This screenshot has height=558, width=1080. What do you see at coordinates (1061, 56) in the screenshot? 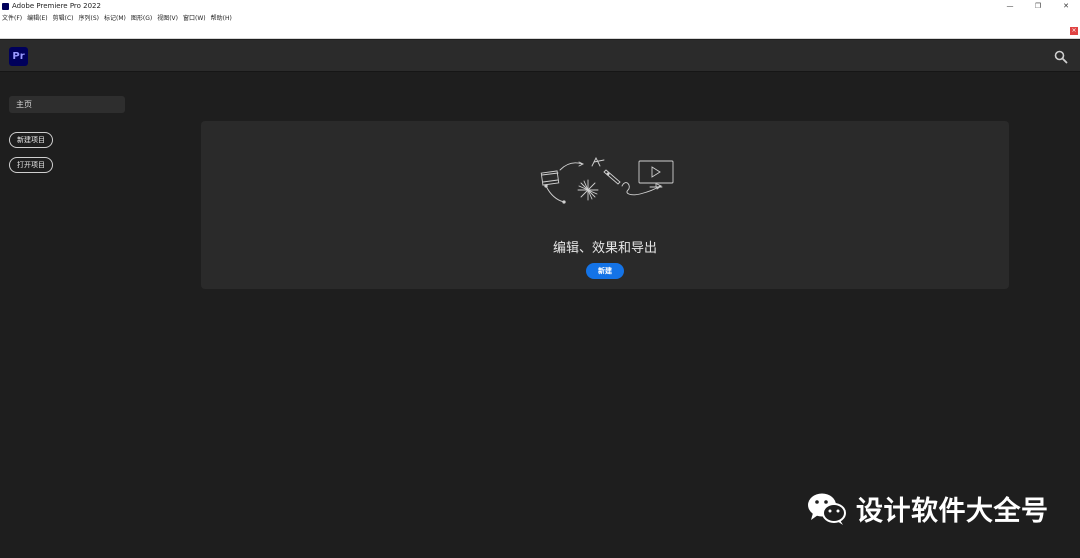
I see `search-icon` at bounding box center [1061, 56].